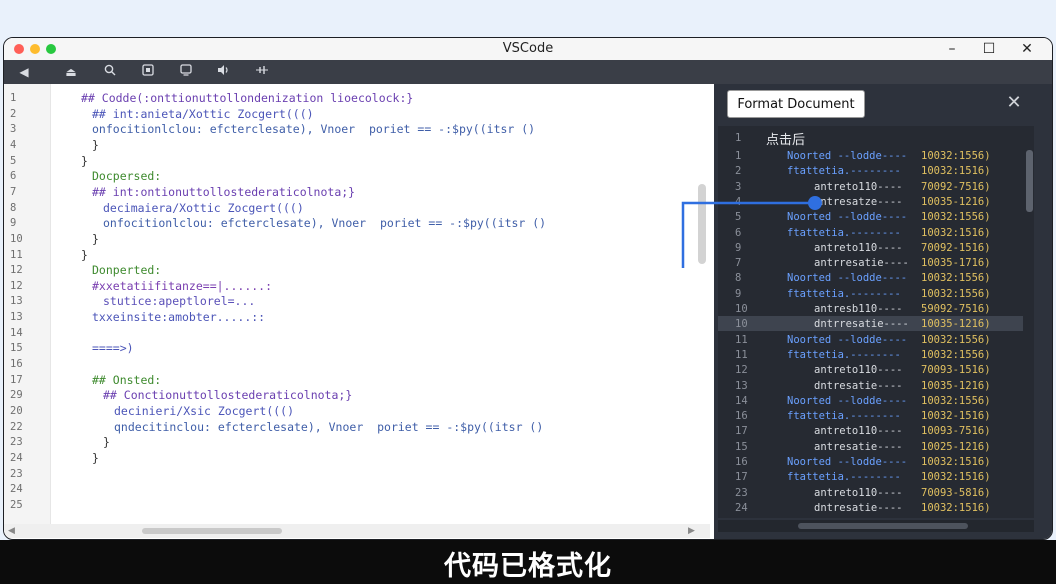 Image resolution: width=1056 pixels, height=584 pixels. Describe the element at coordinates (16, 348) in the screenshot. I see `line-number: 15` at that location.